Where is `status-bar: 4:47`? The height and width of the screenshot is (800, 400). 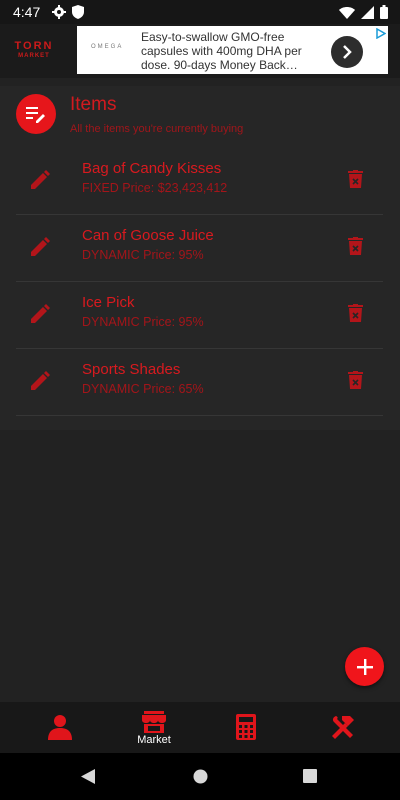 status-bar: 4:47 is located at coordinates (200, 12).